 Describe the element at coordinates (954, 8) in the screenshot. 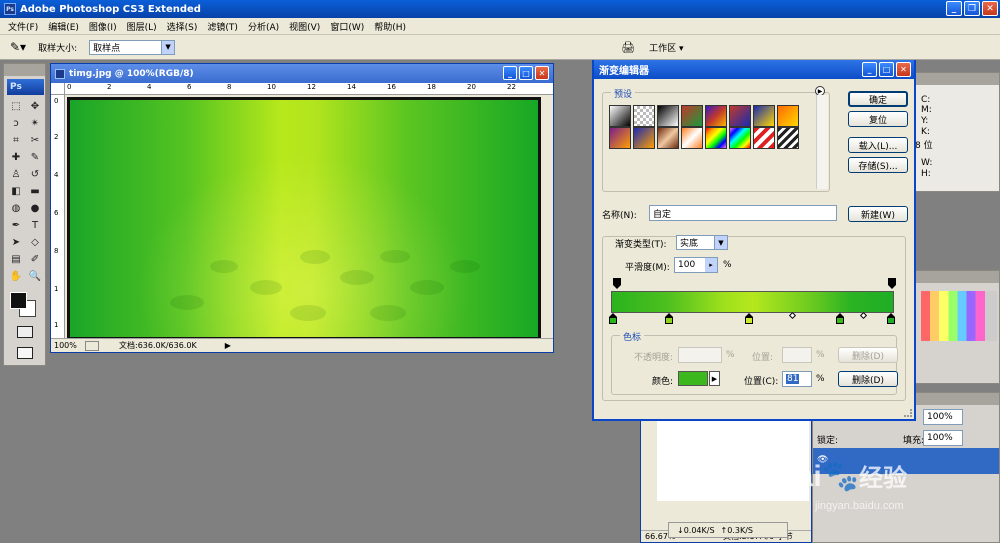

I see `minimize-button: _` at that location.